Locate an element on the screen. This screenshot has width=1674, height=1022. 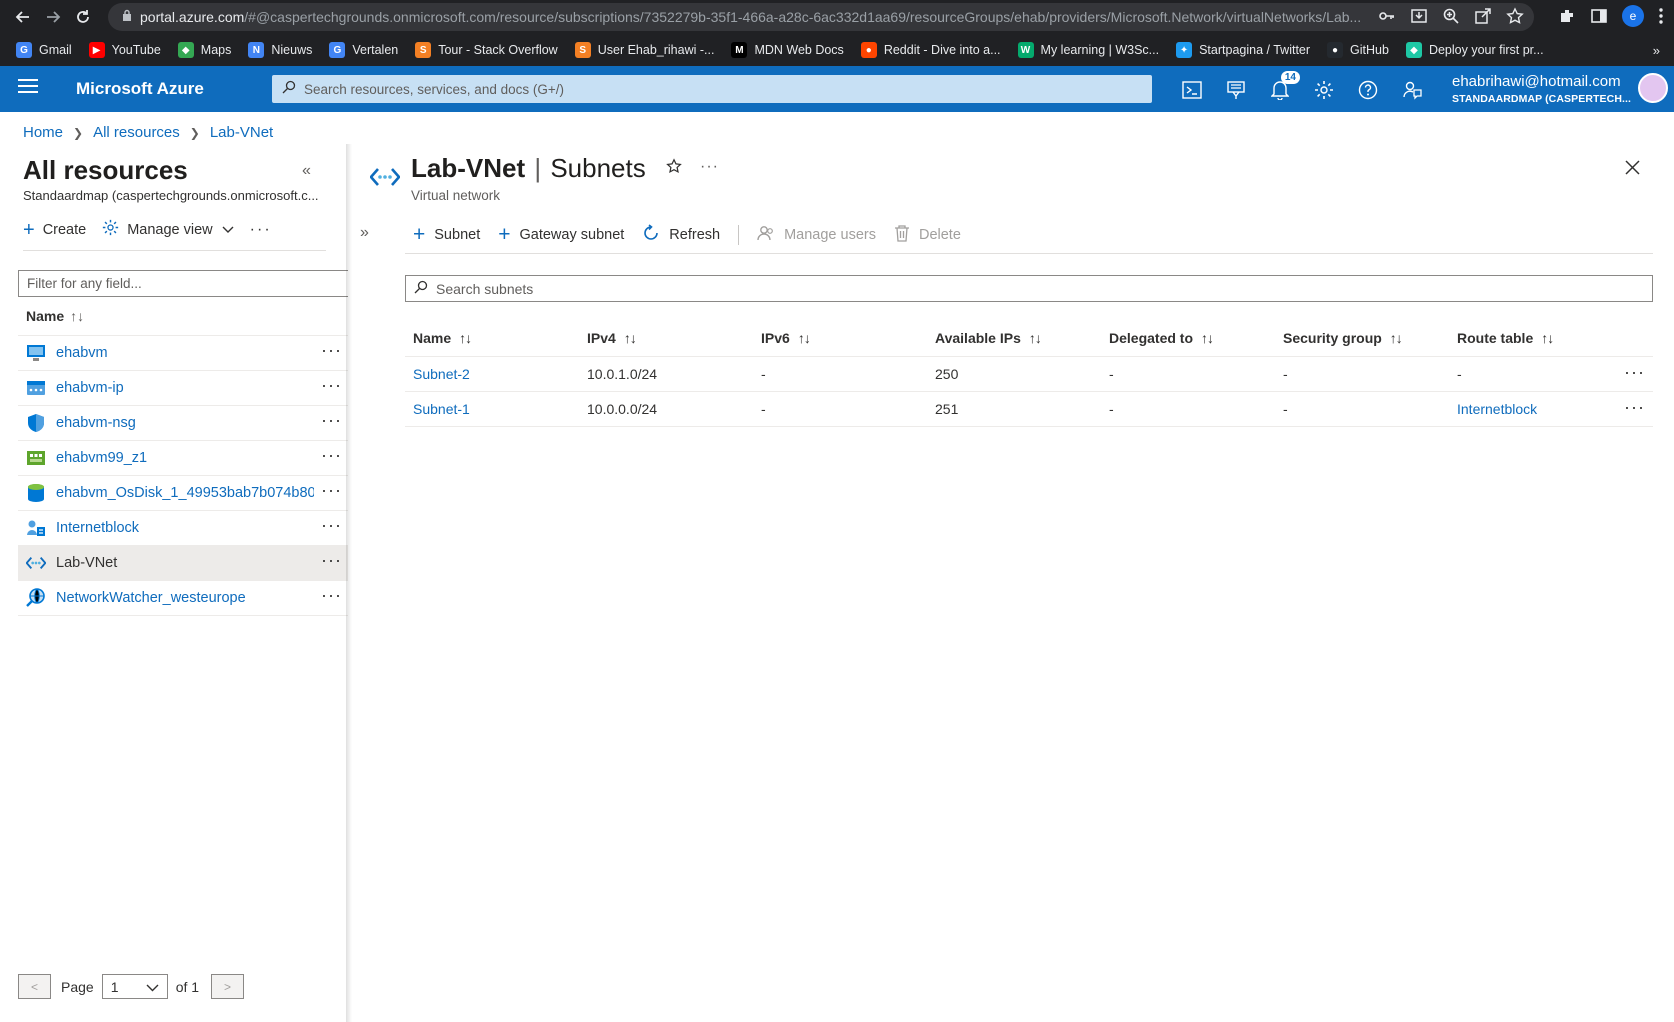
sort-icon: ↑↓ is located at coordinates (465, 337).